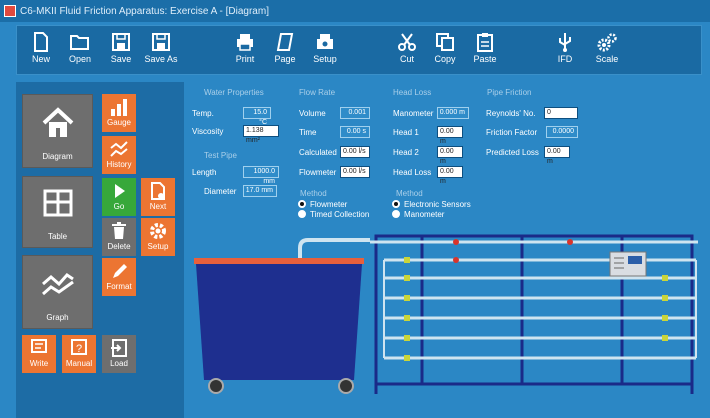 The image size is (710, 418). Describe the element at coordinates (445, 42) in the screenshot. I see `copy-icon` at that location.